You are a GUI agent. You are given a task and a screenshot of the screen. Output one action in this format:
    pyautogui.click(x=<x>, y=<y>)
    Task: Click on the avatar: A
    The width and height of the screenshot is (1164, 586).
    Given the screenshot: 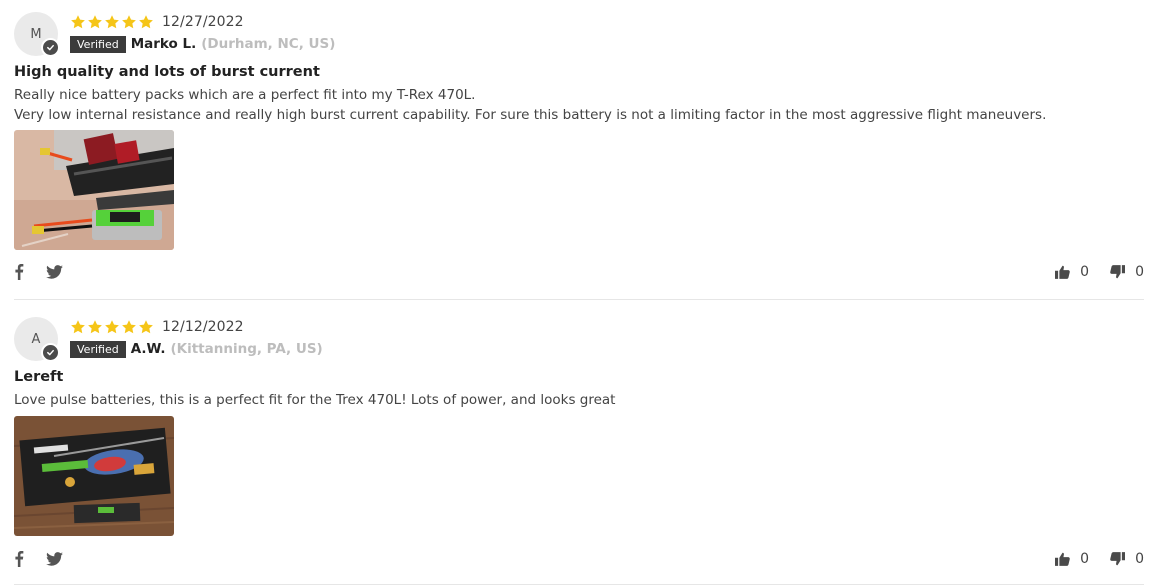 What is the action you would take?
    pyautogui.click(x=37, y=339)
    